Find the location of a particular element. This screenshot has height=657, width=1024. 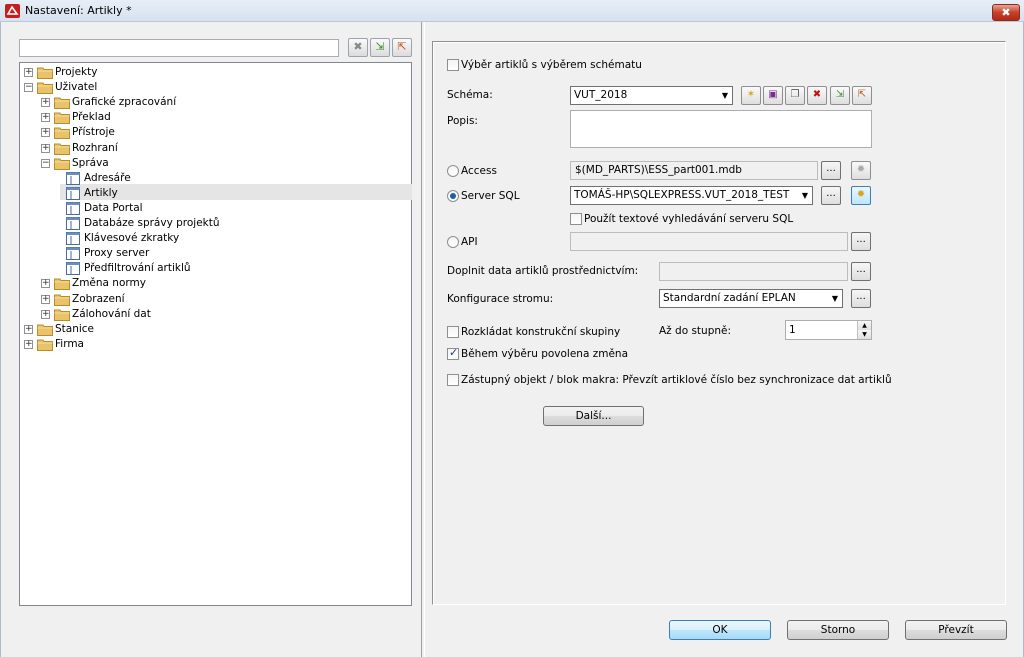

schema-selection-checkbox is located at coordinates (453, 65).